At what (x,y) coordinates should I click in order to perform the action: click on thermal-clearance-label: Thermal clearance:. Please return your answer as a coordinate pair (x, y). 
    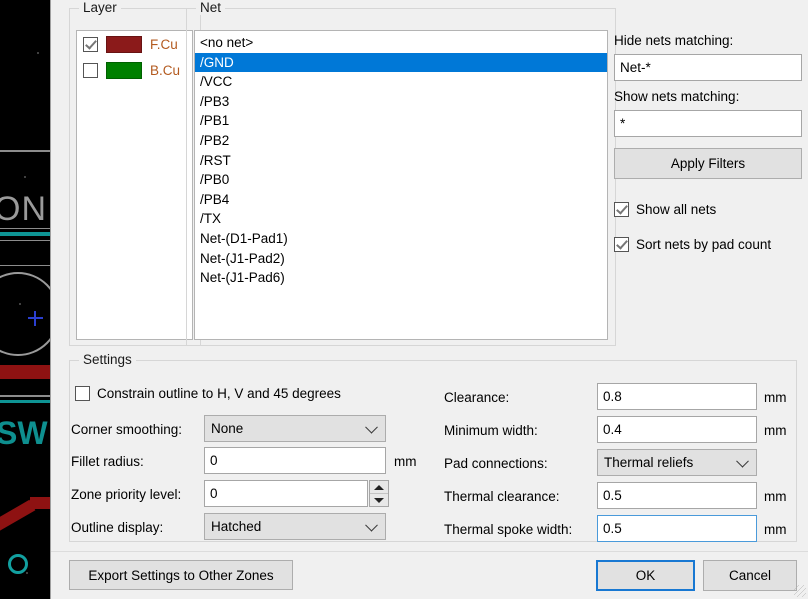
    Looking at the image, I should click on (502, 496).